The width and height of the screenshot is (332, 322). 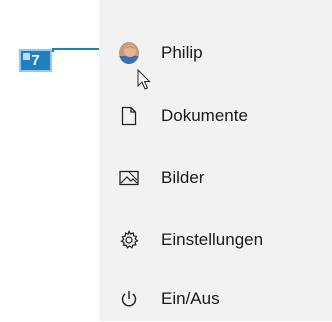 I want to click on menu-item-power-label: Ein/Aus, so click(x=190, y=298).